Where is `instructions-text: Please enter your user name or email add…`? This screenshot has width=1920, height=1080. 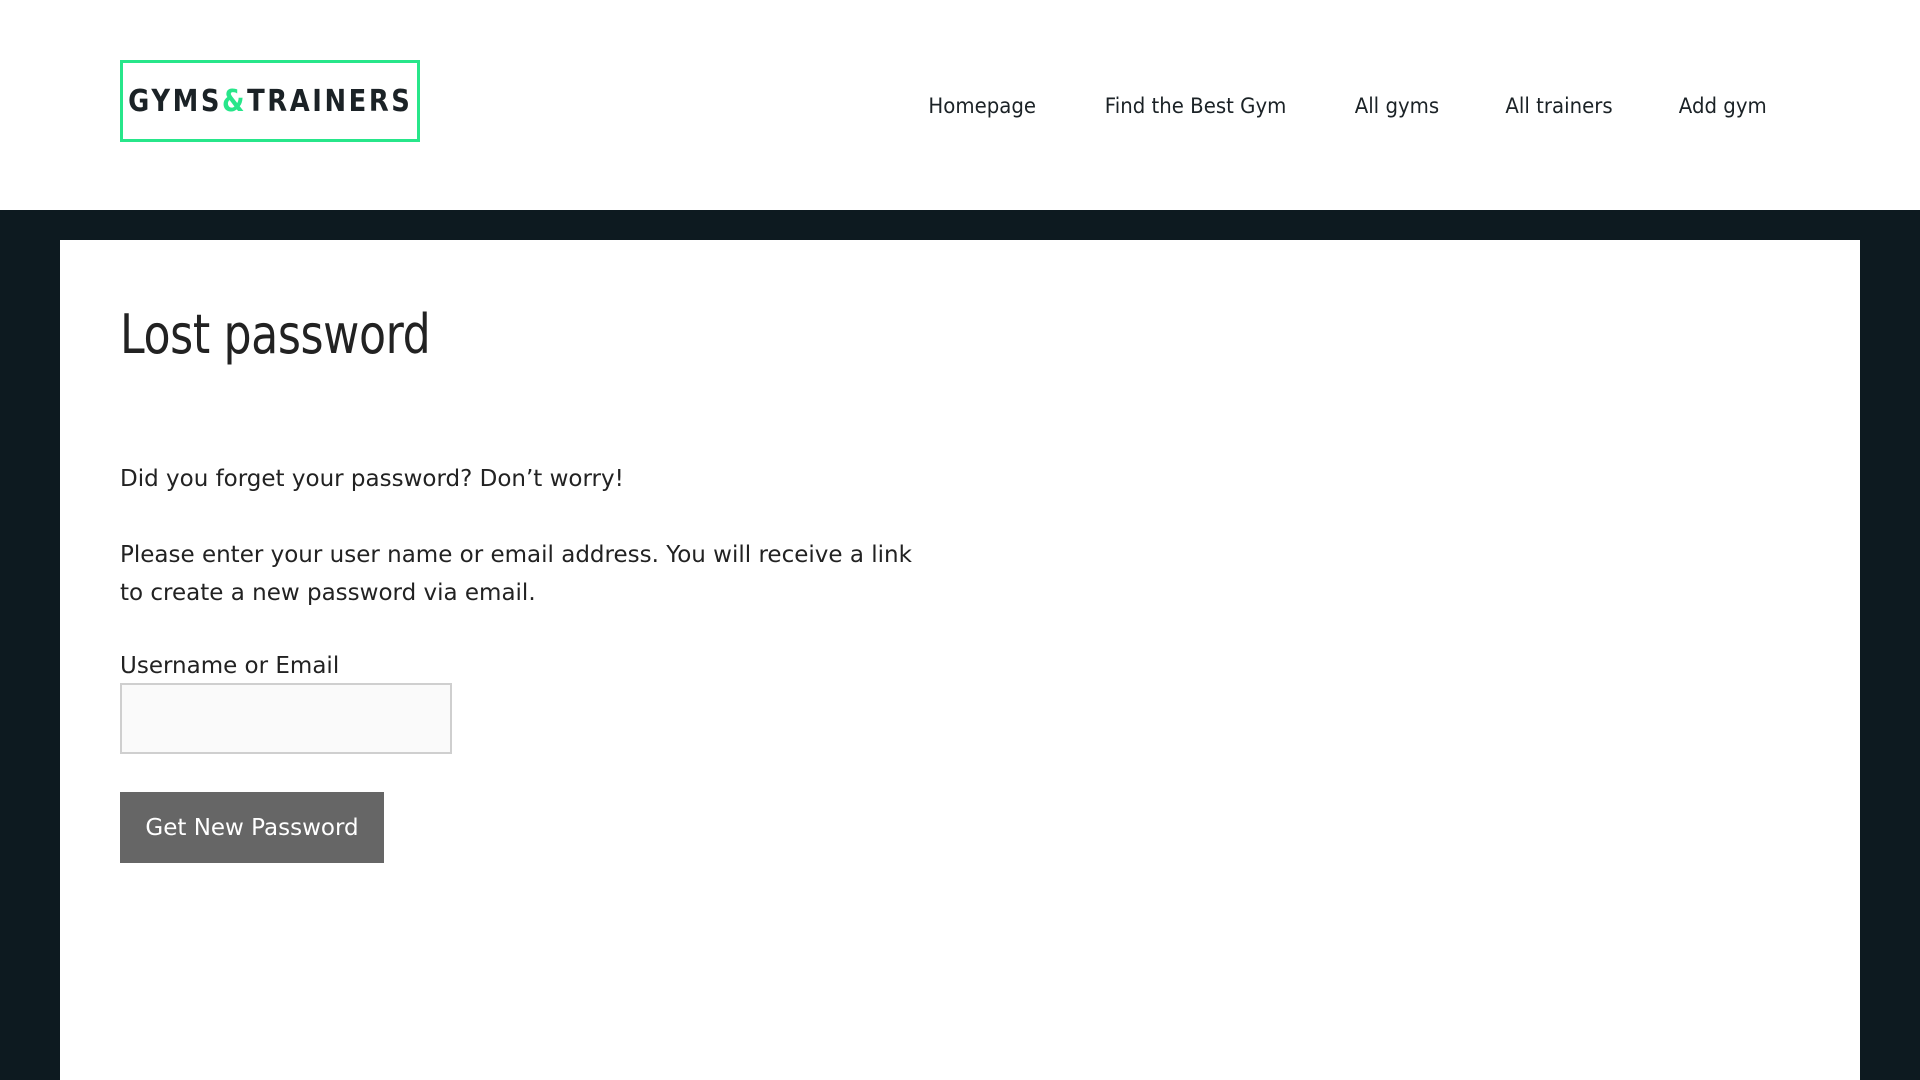 instructions-text: Please enter your user name or email add… is located at coordinates (516, 574).